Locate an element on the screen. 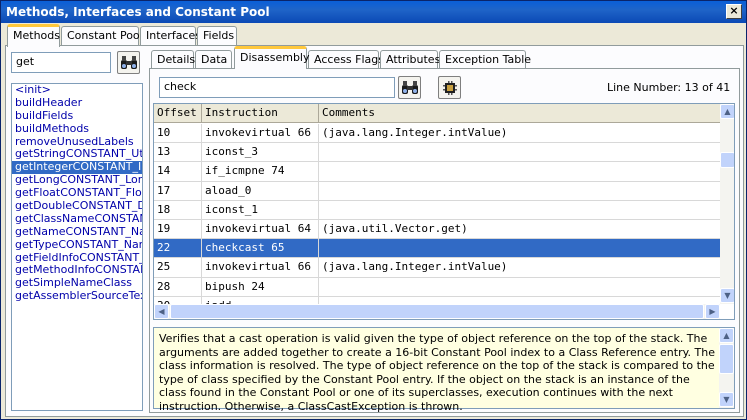 The image size is (747, 420). cell-instruction: bipush 24 is located at coordinates (260, 287).